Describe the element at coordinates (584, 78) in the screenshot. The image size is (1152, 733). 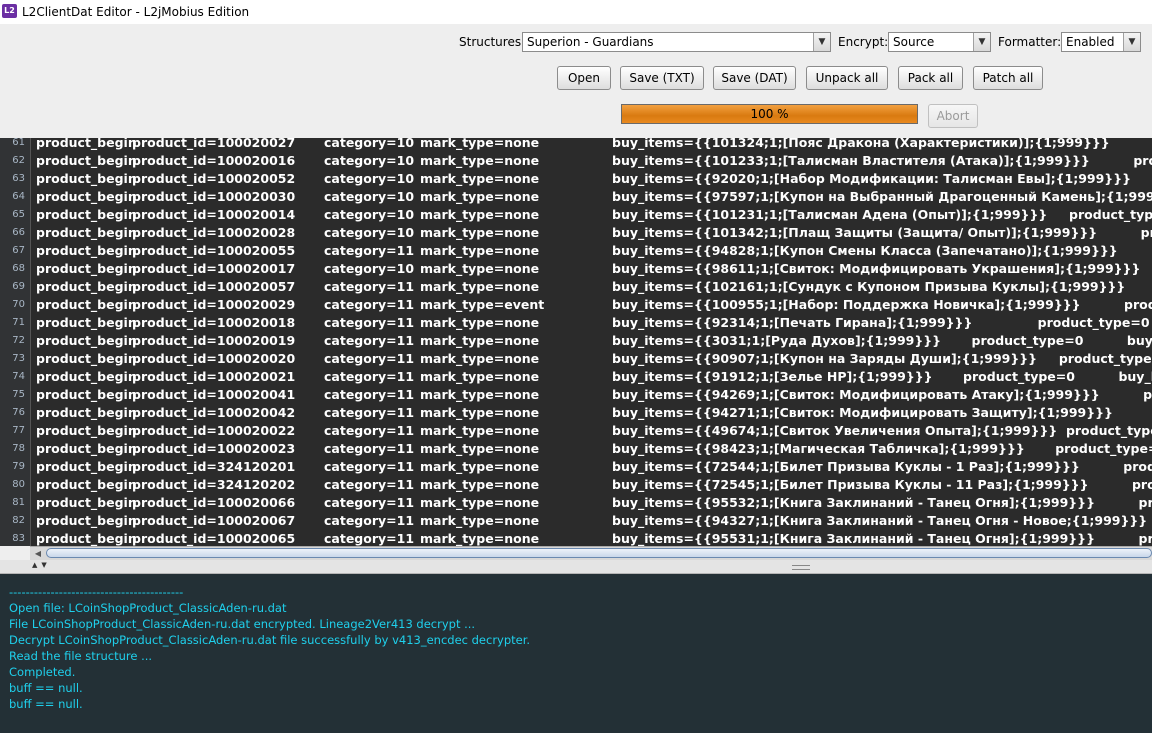
I see `open-button: Open` at that location.